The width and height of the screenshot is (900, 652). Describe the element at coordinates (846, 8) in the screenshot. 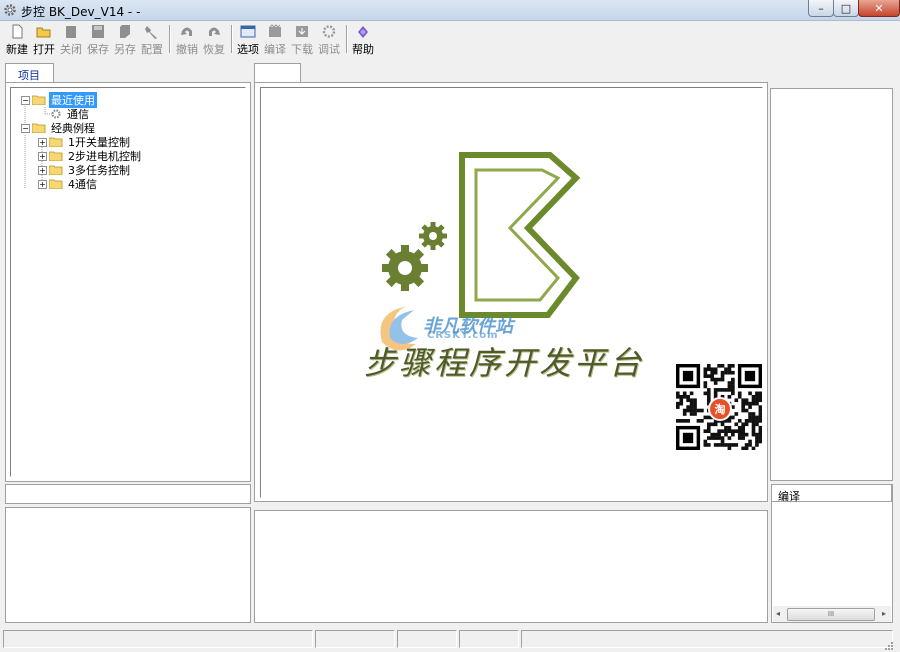

I see `maximize-button: □` at that location.